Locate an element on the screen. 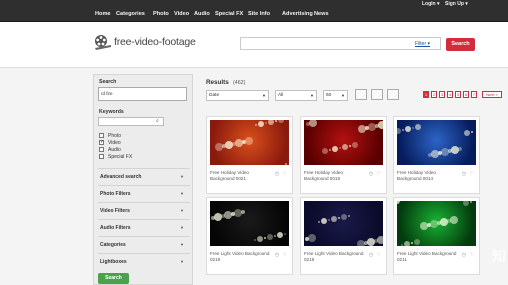  checkbox-video: ✓ is located at coordinates (101, 142).